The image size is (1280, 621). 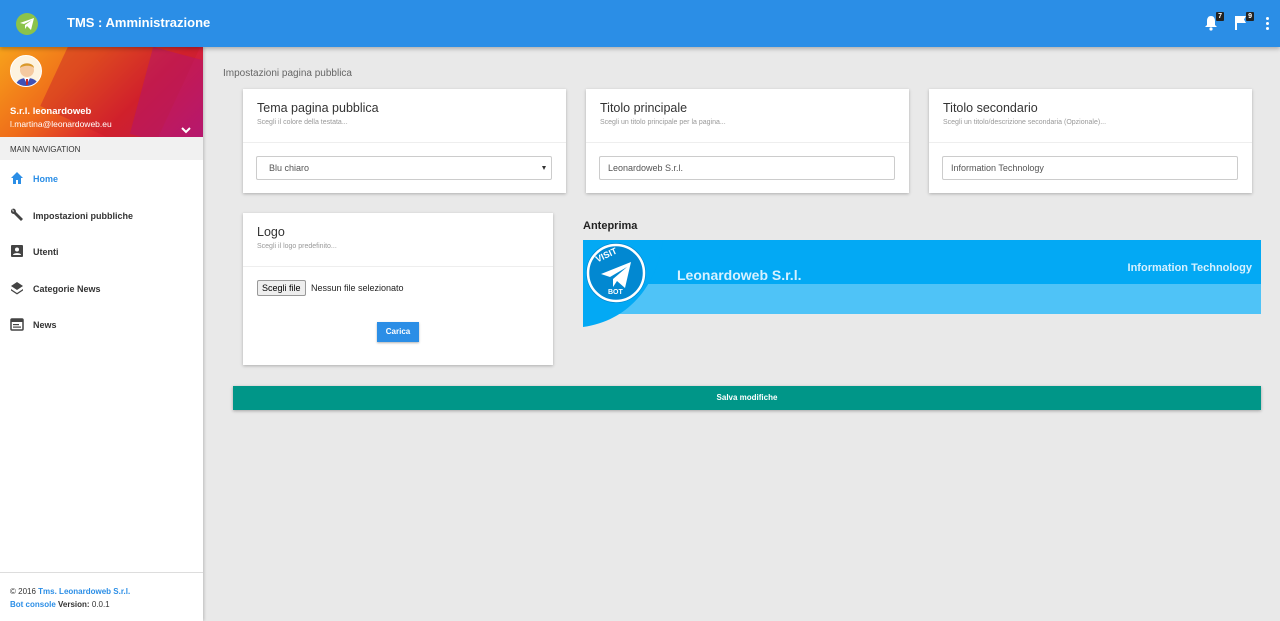 I want to click on card-title: Logo, so click(x=271, y=232).